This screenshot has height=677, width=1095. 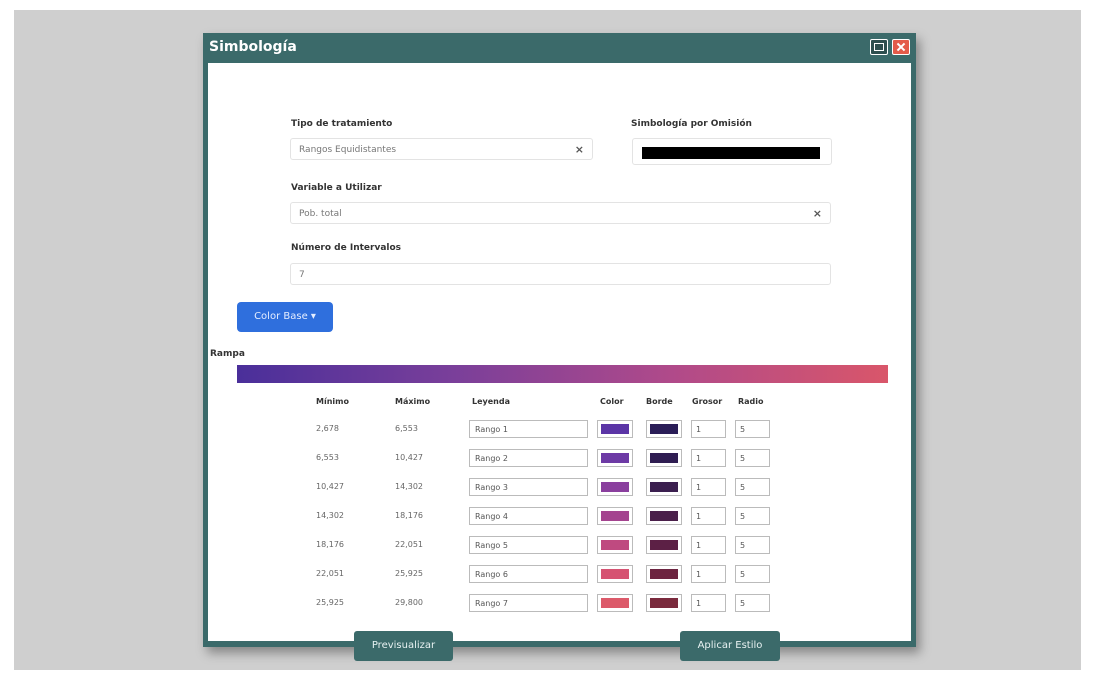 I want to click on dialog-titlebar: Simbología, so click(x=559, y=48).